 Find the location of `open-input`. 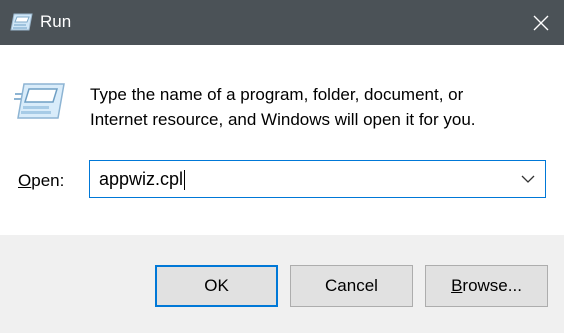

open-input is located at coordinates (299, 179).